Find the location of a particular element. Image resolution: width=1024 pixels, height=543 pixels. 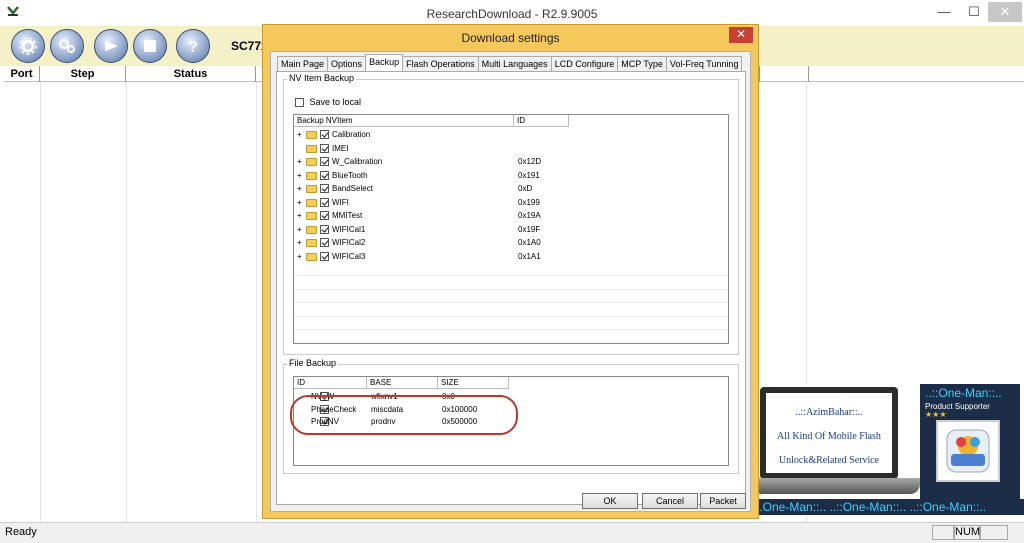

nv-item-id: 0x191 is located at coordinates (529, 175).